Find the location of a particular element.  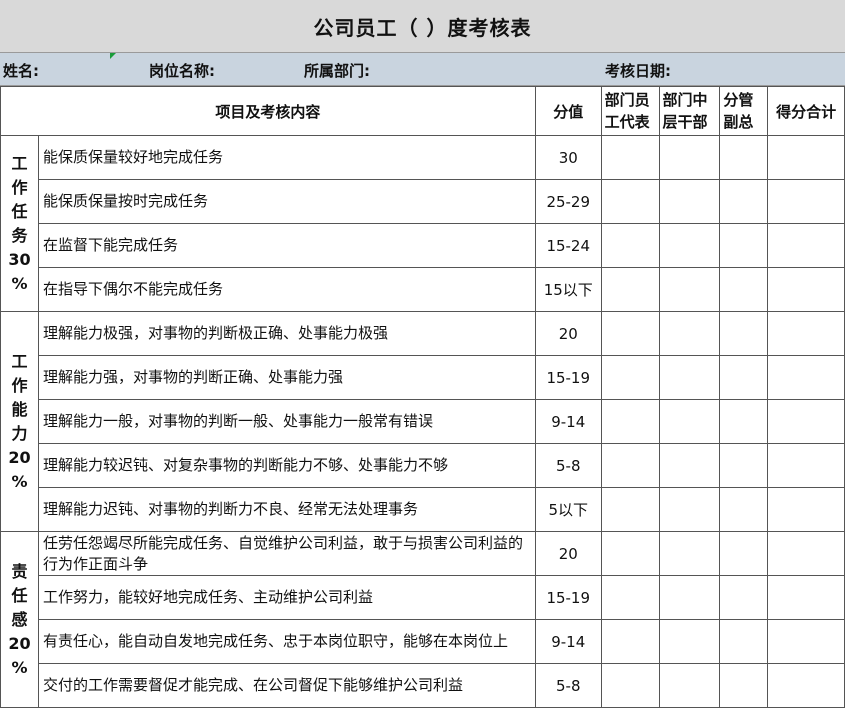

category-char: 30 is located at coordinates (19, 259).